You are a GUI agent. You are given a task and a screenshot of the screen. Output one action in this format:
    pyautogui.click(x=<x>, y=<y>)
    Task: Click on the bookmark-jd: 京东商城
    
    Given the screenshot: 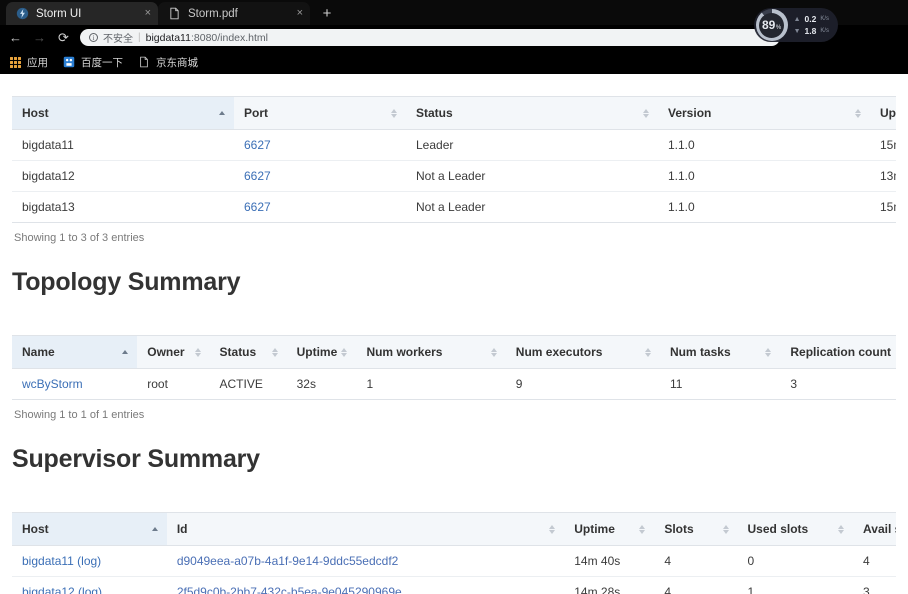 What is the action you would take?
    pyautogui.click(x=168, y=62)
    